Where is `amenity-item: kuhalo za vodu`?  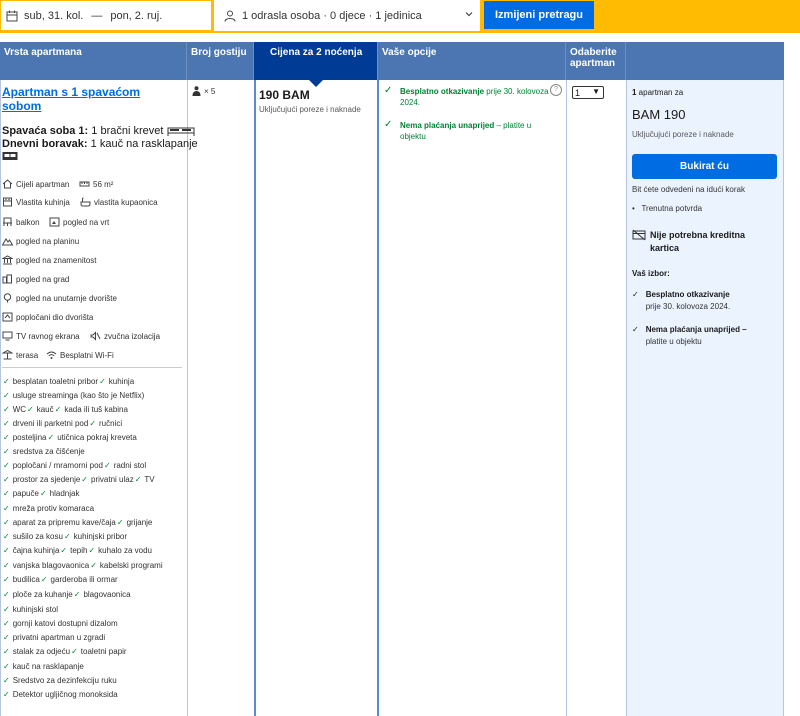
amenity-item: kuhalo za vodu is located at coordinates (125, 550).